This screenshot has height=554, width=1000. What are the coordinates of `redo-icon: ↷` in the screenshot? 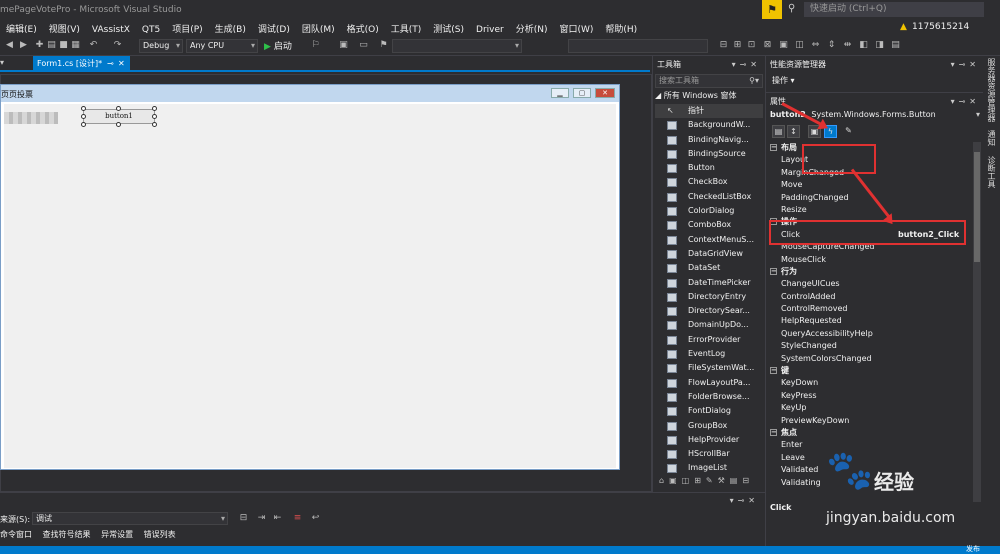 It's located at (117, 45).